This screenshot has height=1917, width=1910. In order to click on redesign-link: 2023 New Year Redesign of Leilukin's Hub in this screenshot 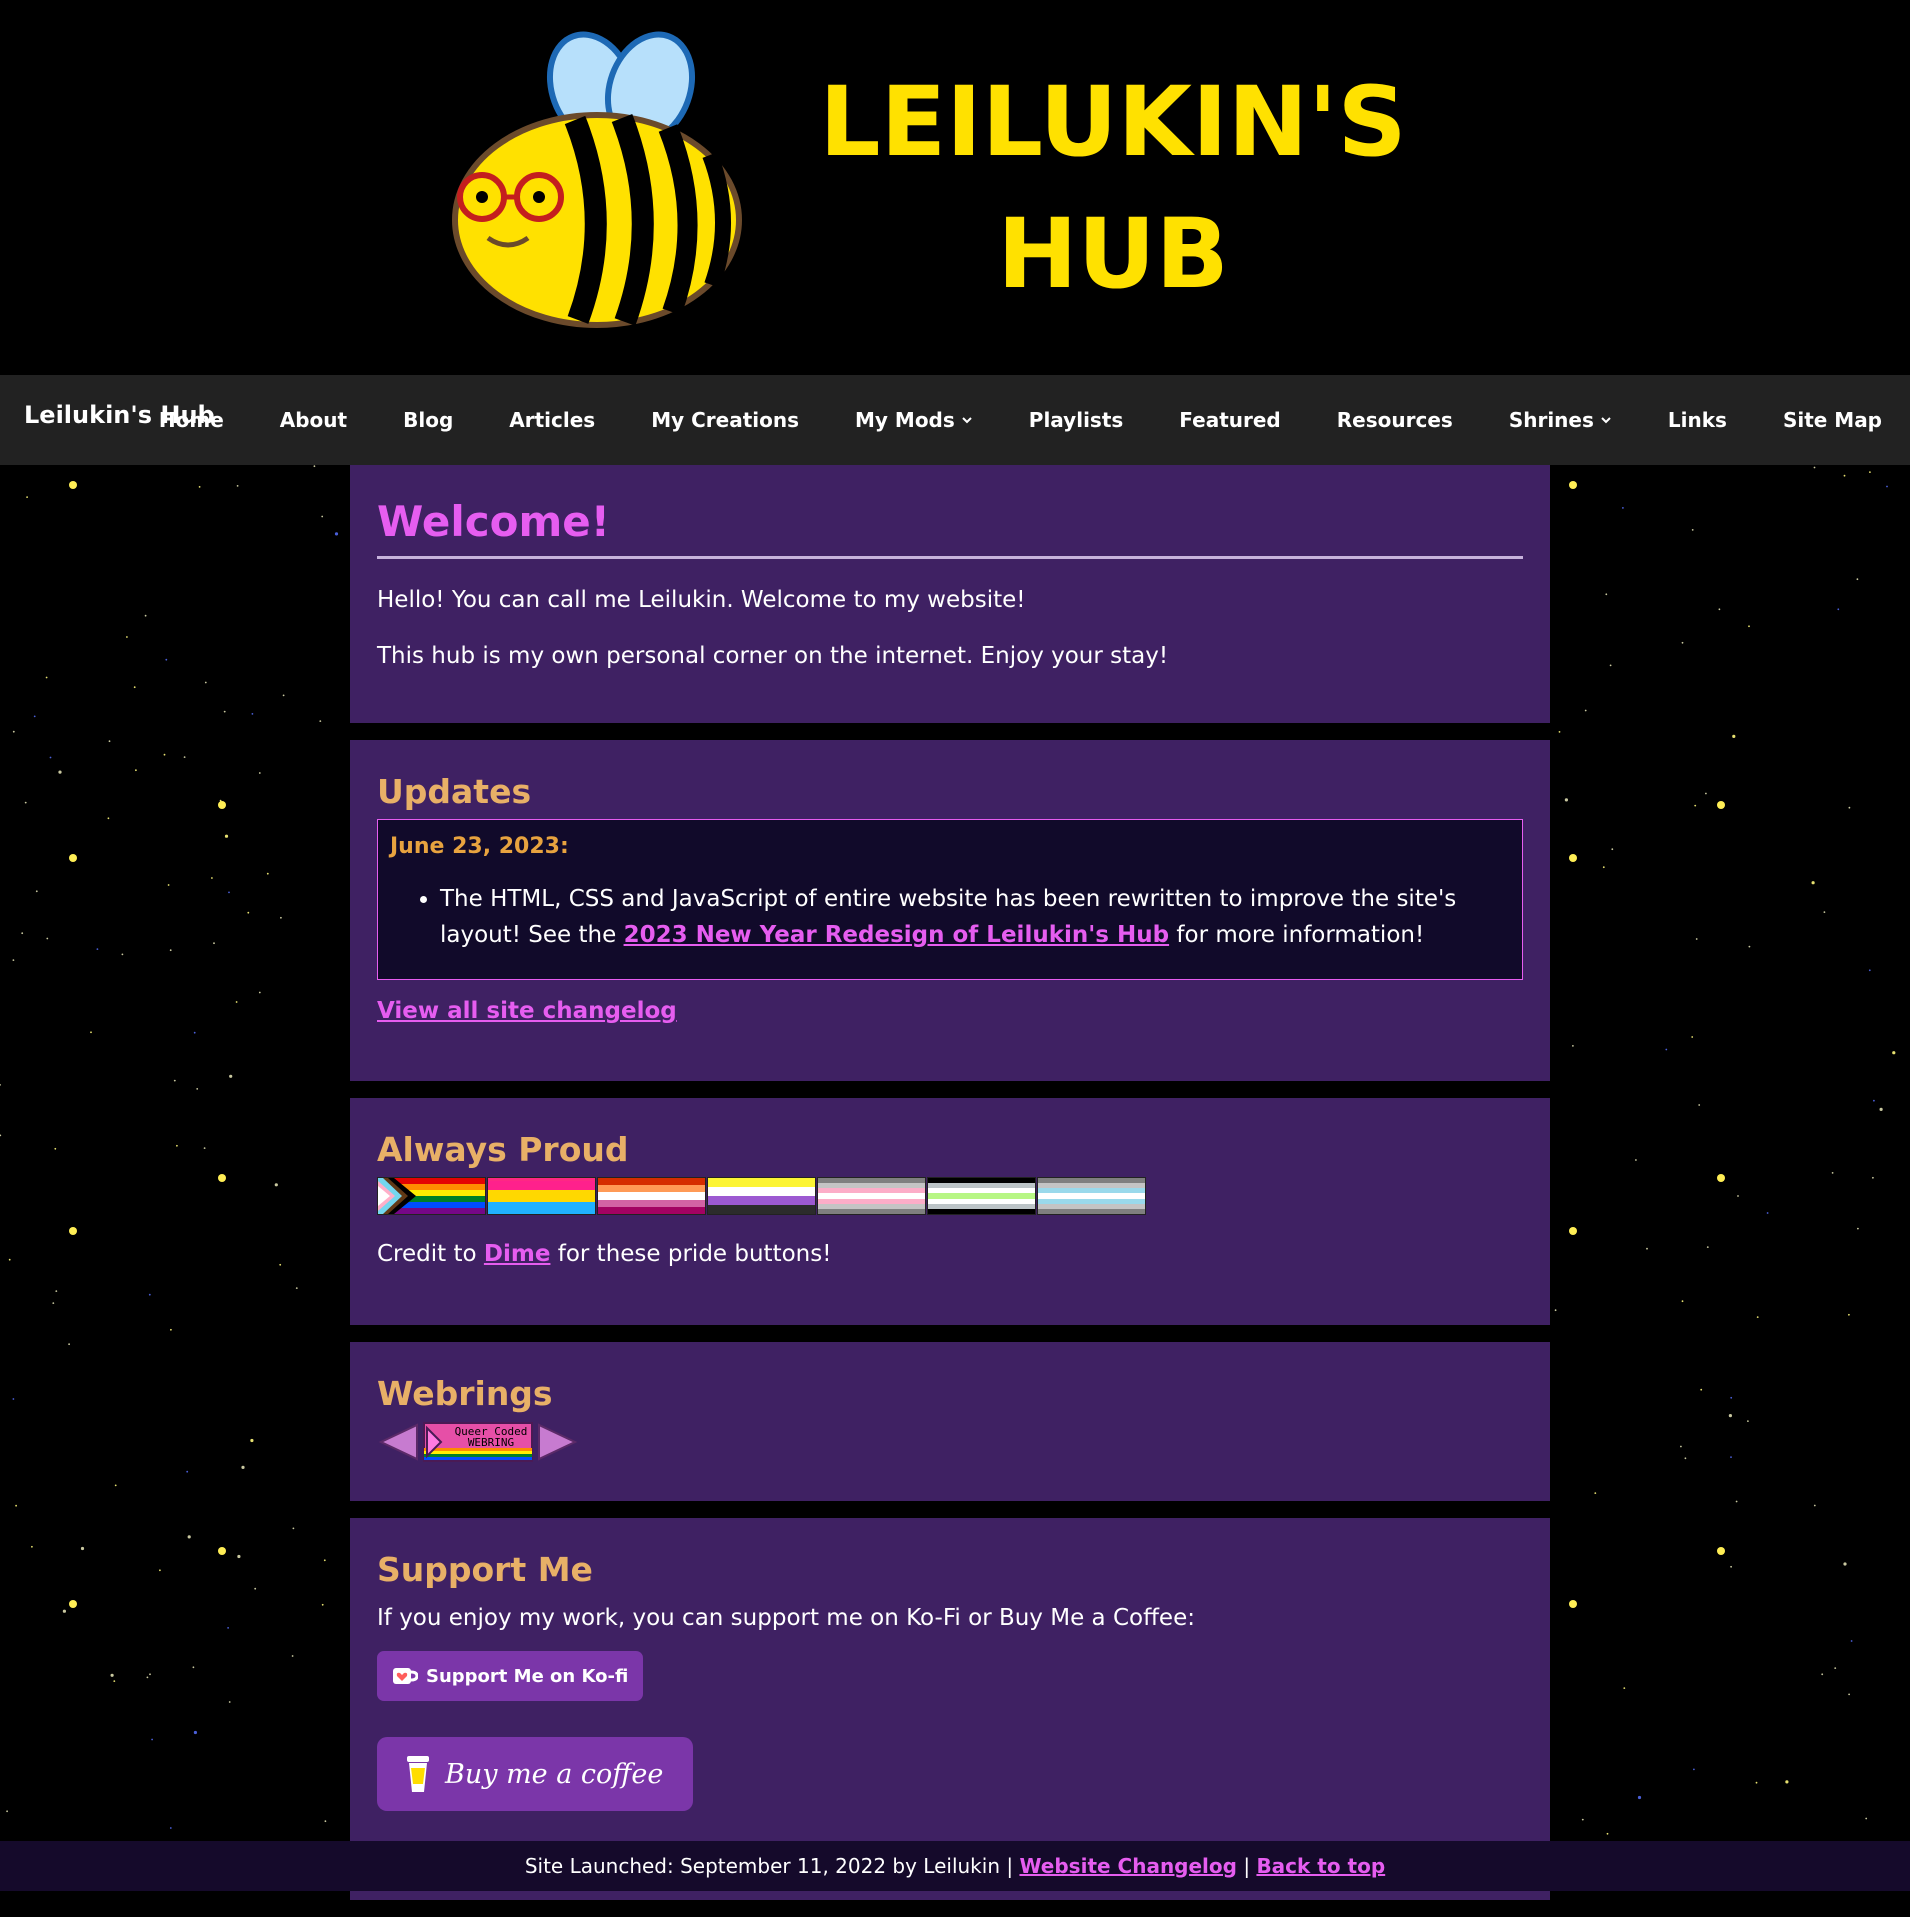, I will do `click(897, 935)`.